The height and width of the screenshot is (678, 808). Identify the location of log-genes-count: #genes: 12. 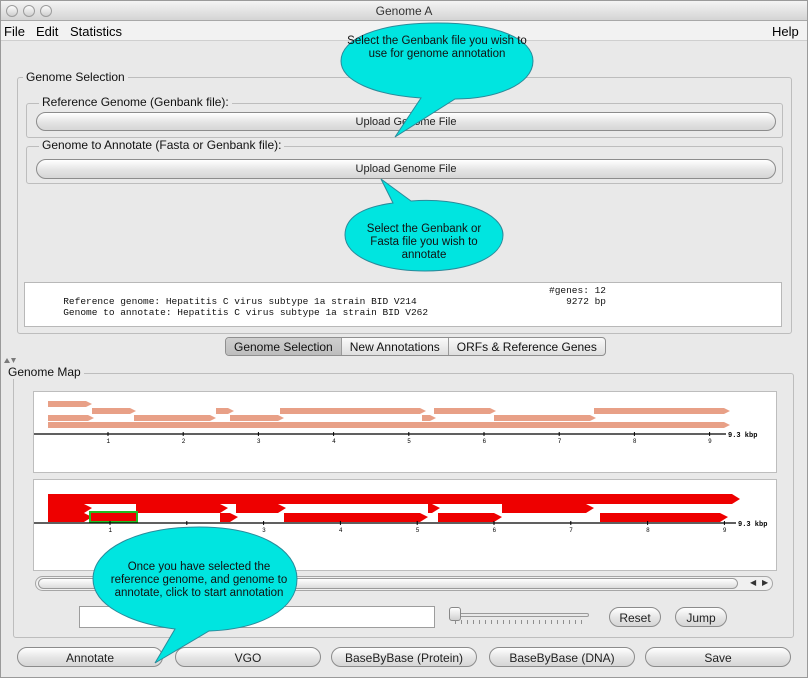
(578, 290).